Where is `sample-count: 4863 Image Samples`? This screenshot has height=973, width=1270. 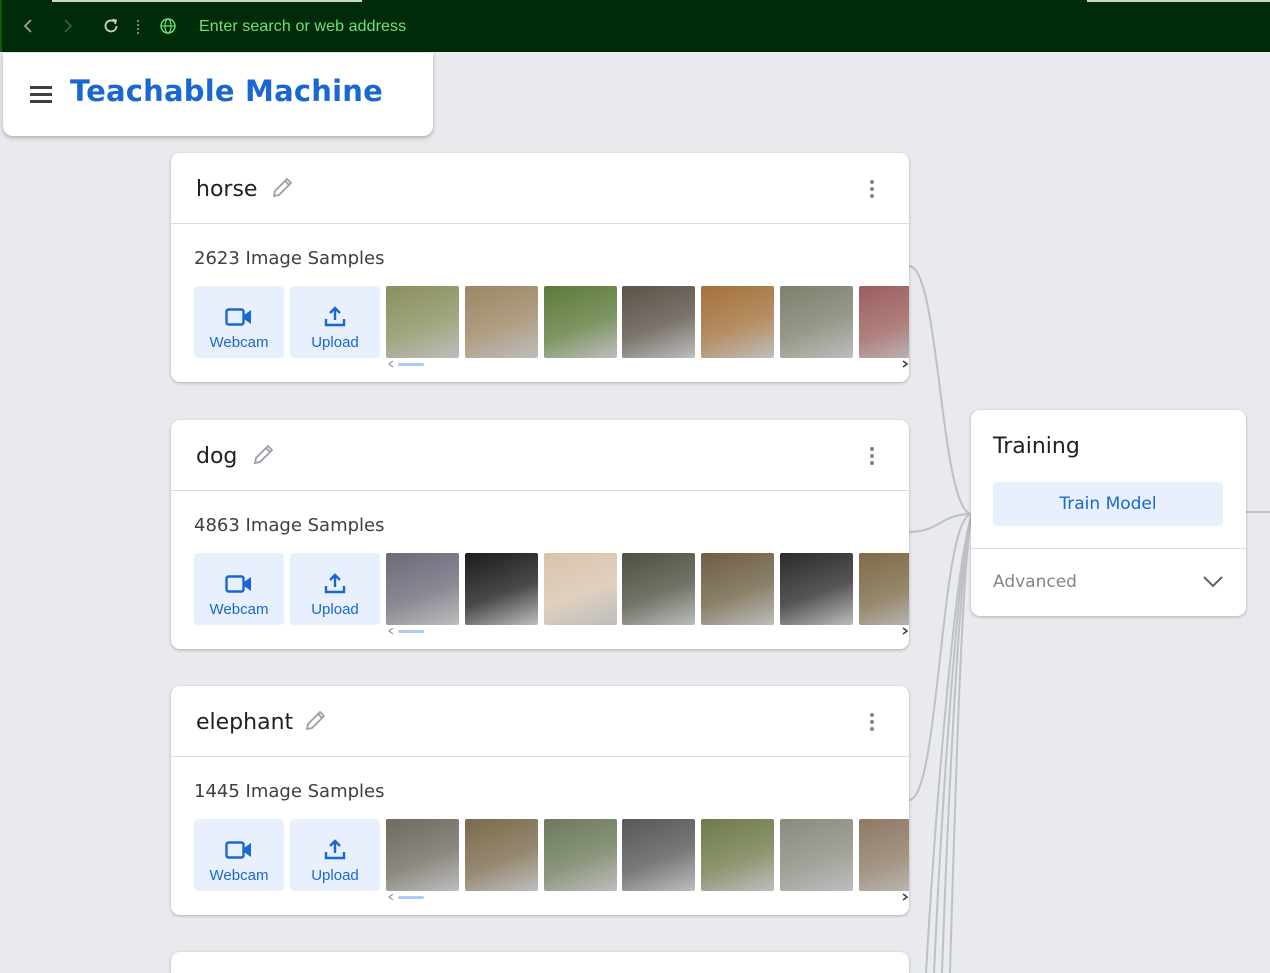
sample-count: 4863 Image Samples is located at coordinates (289, 525).